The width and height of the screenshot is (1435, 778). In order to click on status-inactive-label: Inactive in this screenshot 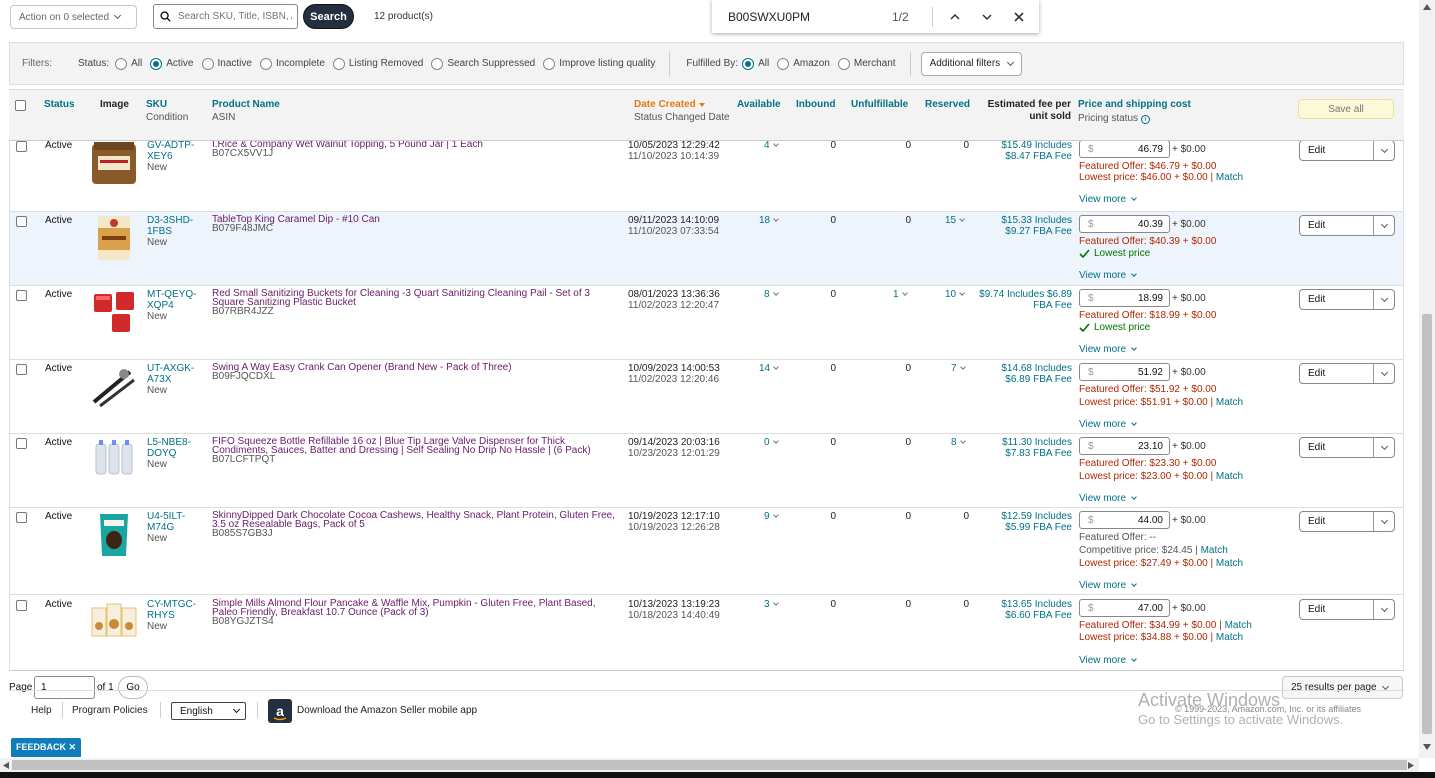, I will do `click(235, 63)`.